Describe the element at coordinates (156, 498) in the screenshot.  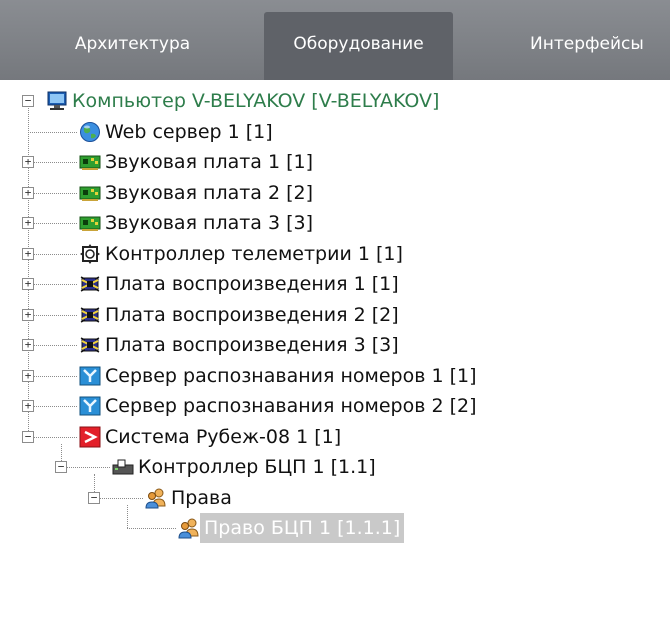
I see `users-icon` at that location.